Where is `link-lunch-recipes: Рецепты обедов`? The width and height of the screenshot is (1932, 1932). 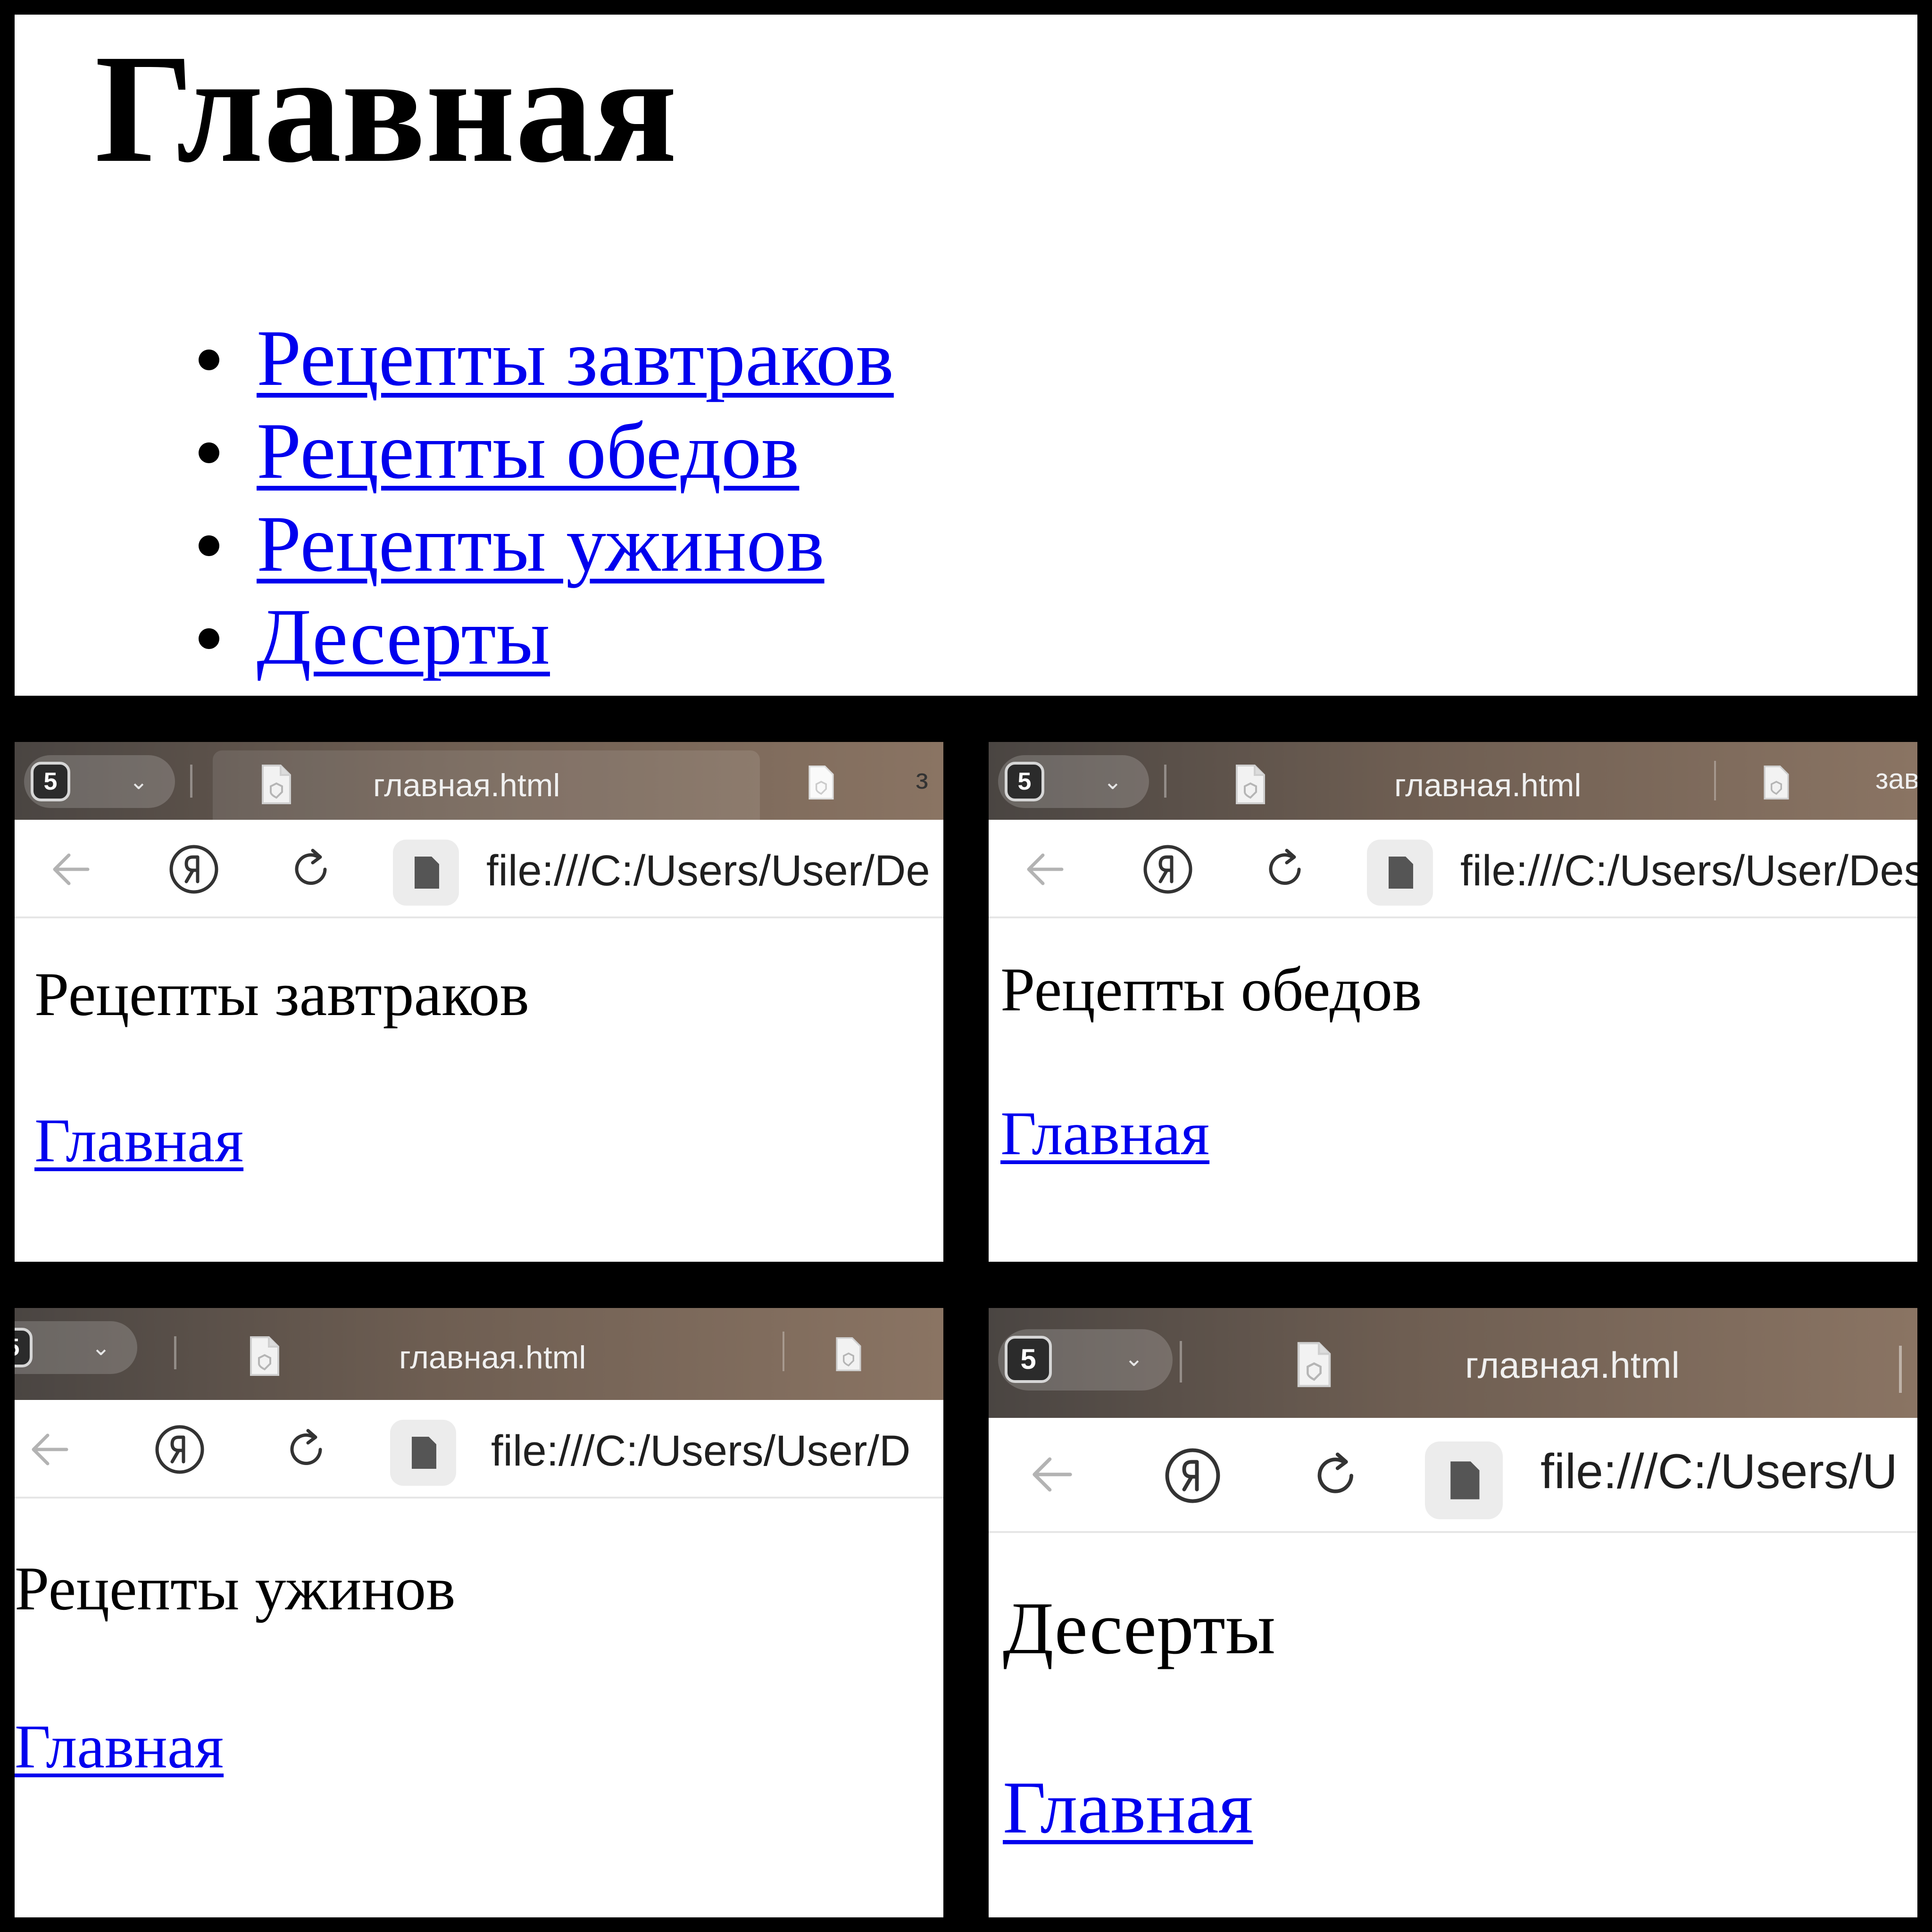 link-lunch-recipes: Рецепты обедов is located at coordinates (528, 451).